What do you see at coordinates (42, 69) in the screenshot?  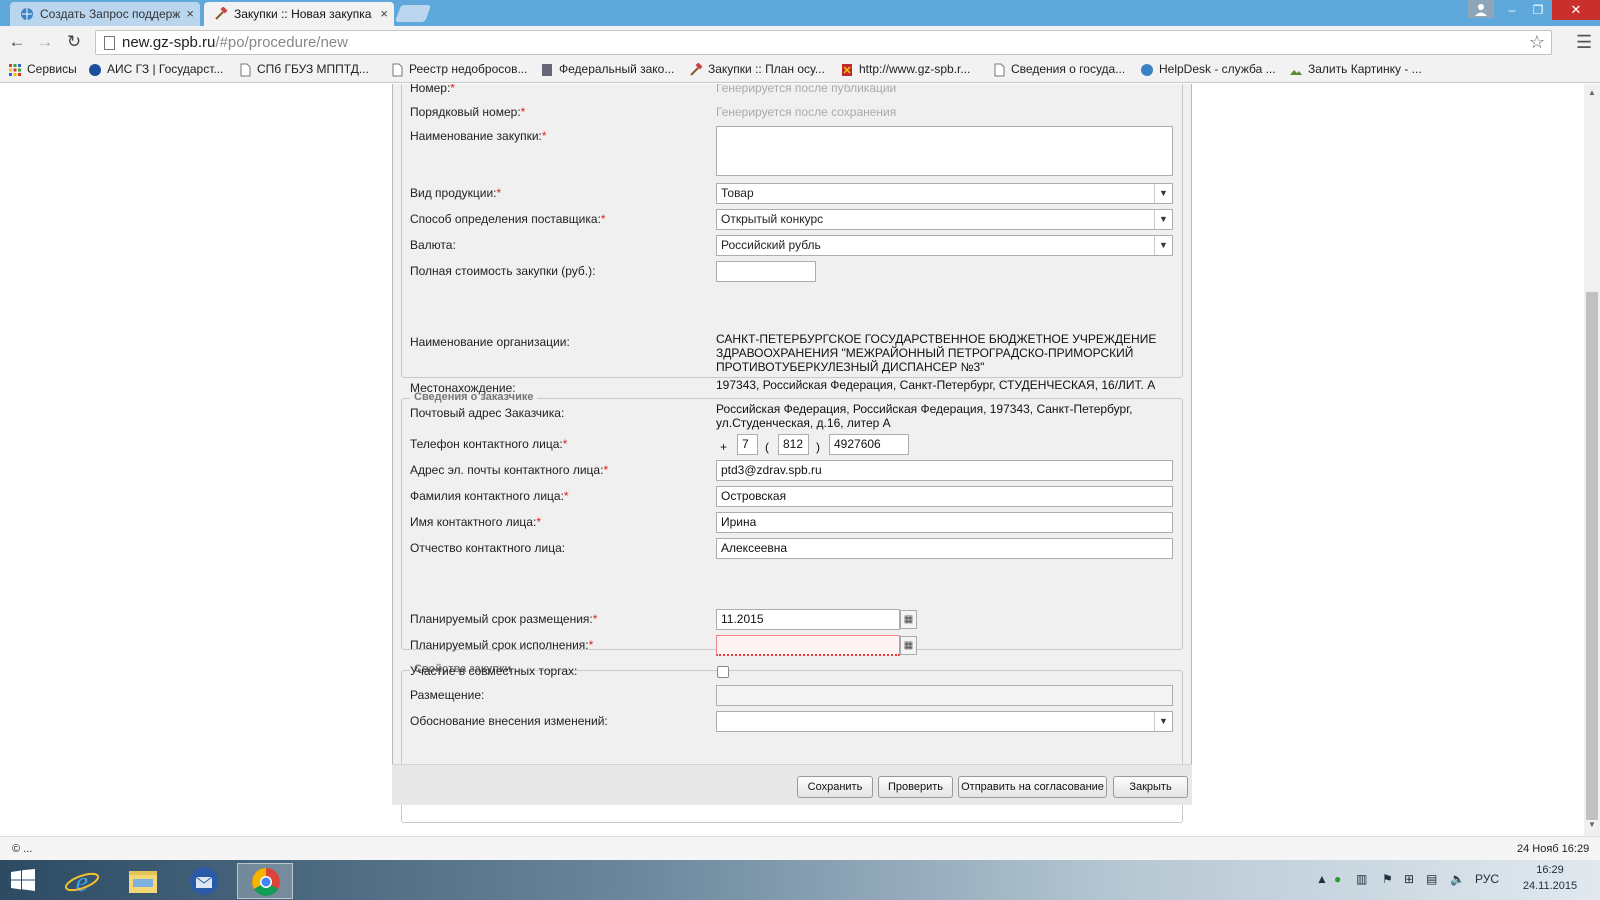 I see `bookmark-item: Сервисы` at bounding box center [42, 69].